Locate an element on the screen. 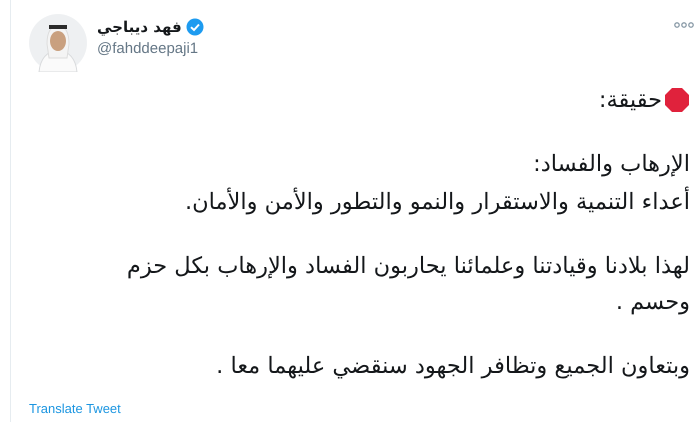  tweet-text: أعداء التنمية والاستقرار والنمو والتطور والأمن والأمان. is located at coordinates (437, 202).